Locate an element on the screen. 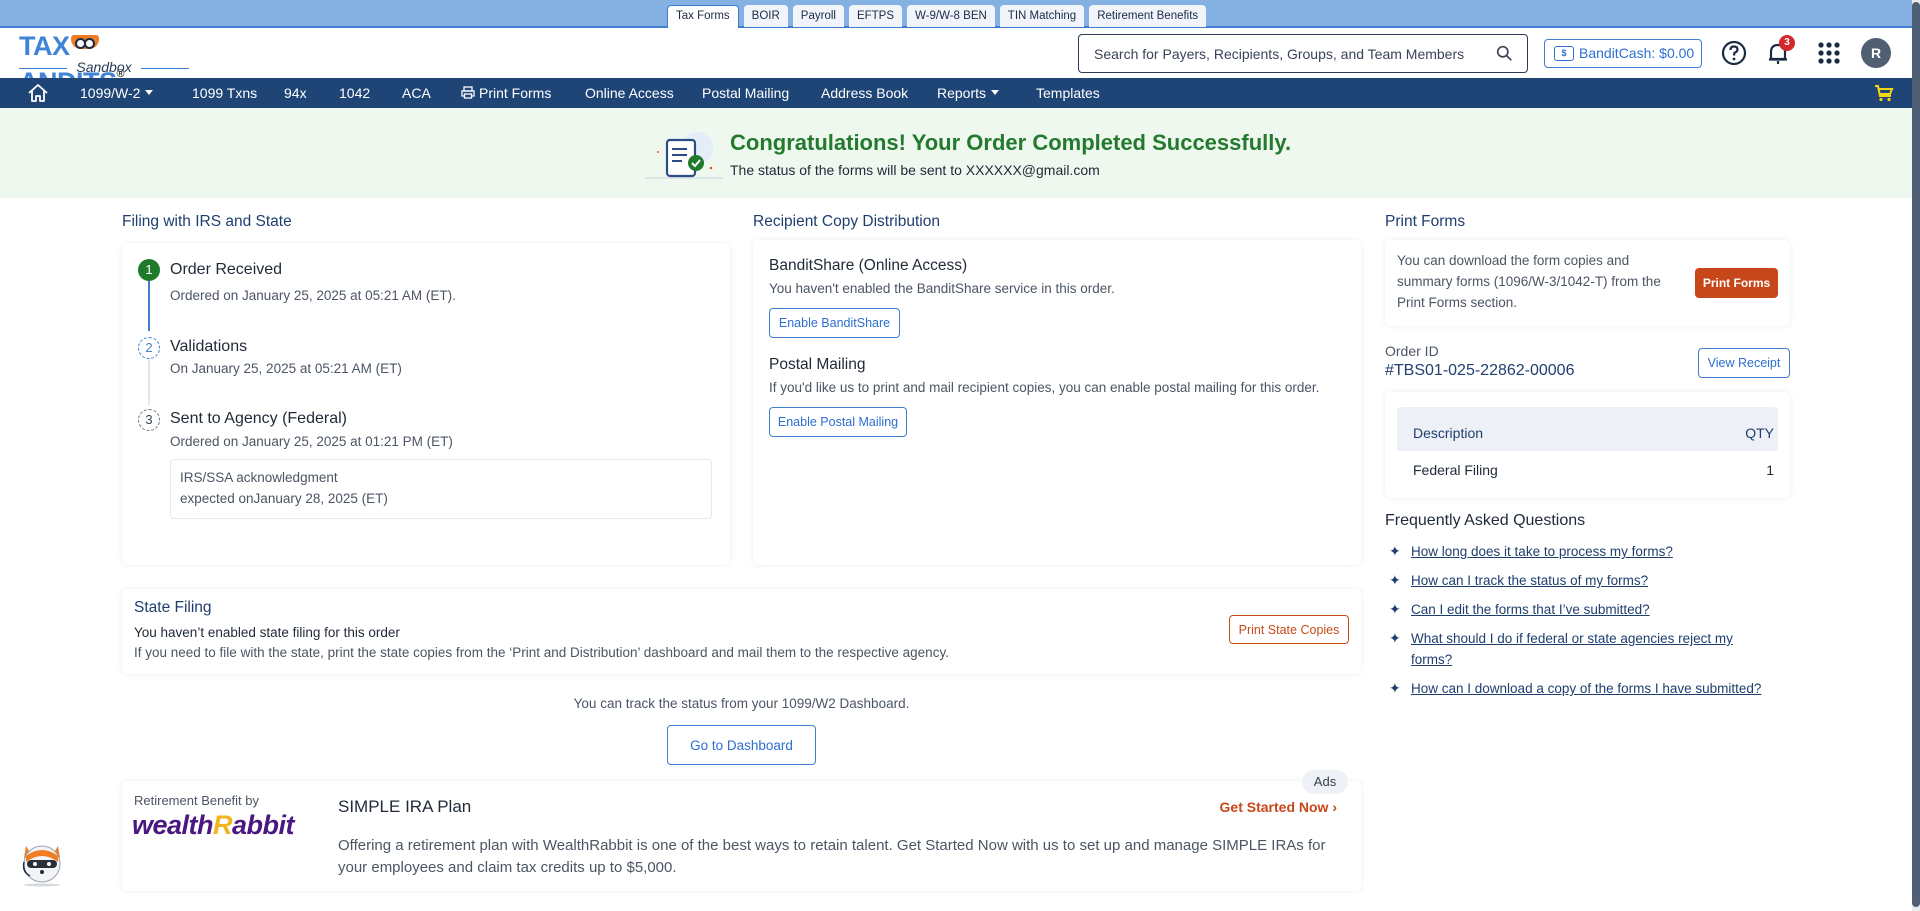 This screenshot has height=911, width=1920. print-forms-text-line: You can download the form copies and is located at coordinates (1513, 260).